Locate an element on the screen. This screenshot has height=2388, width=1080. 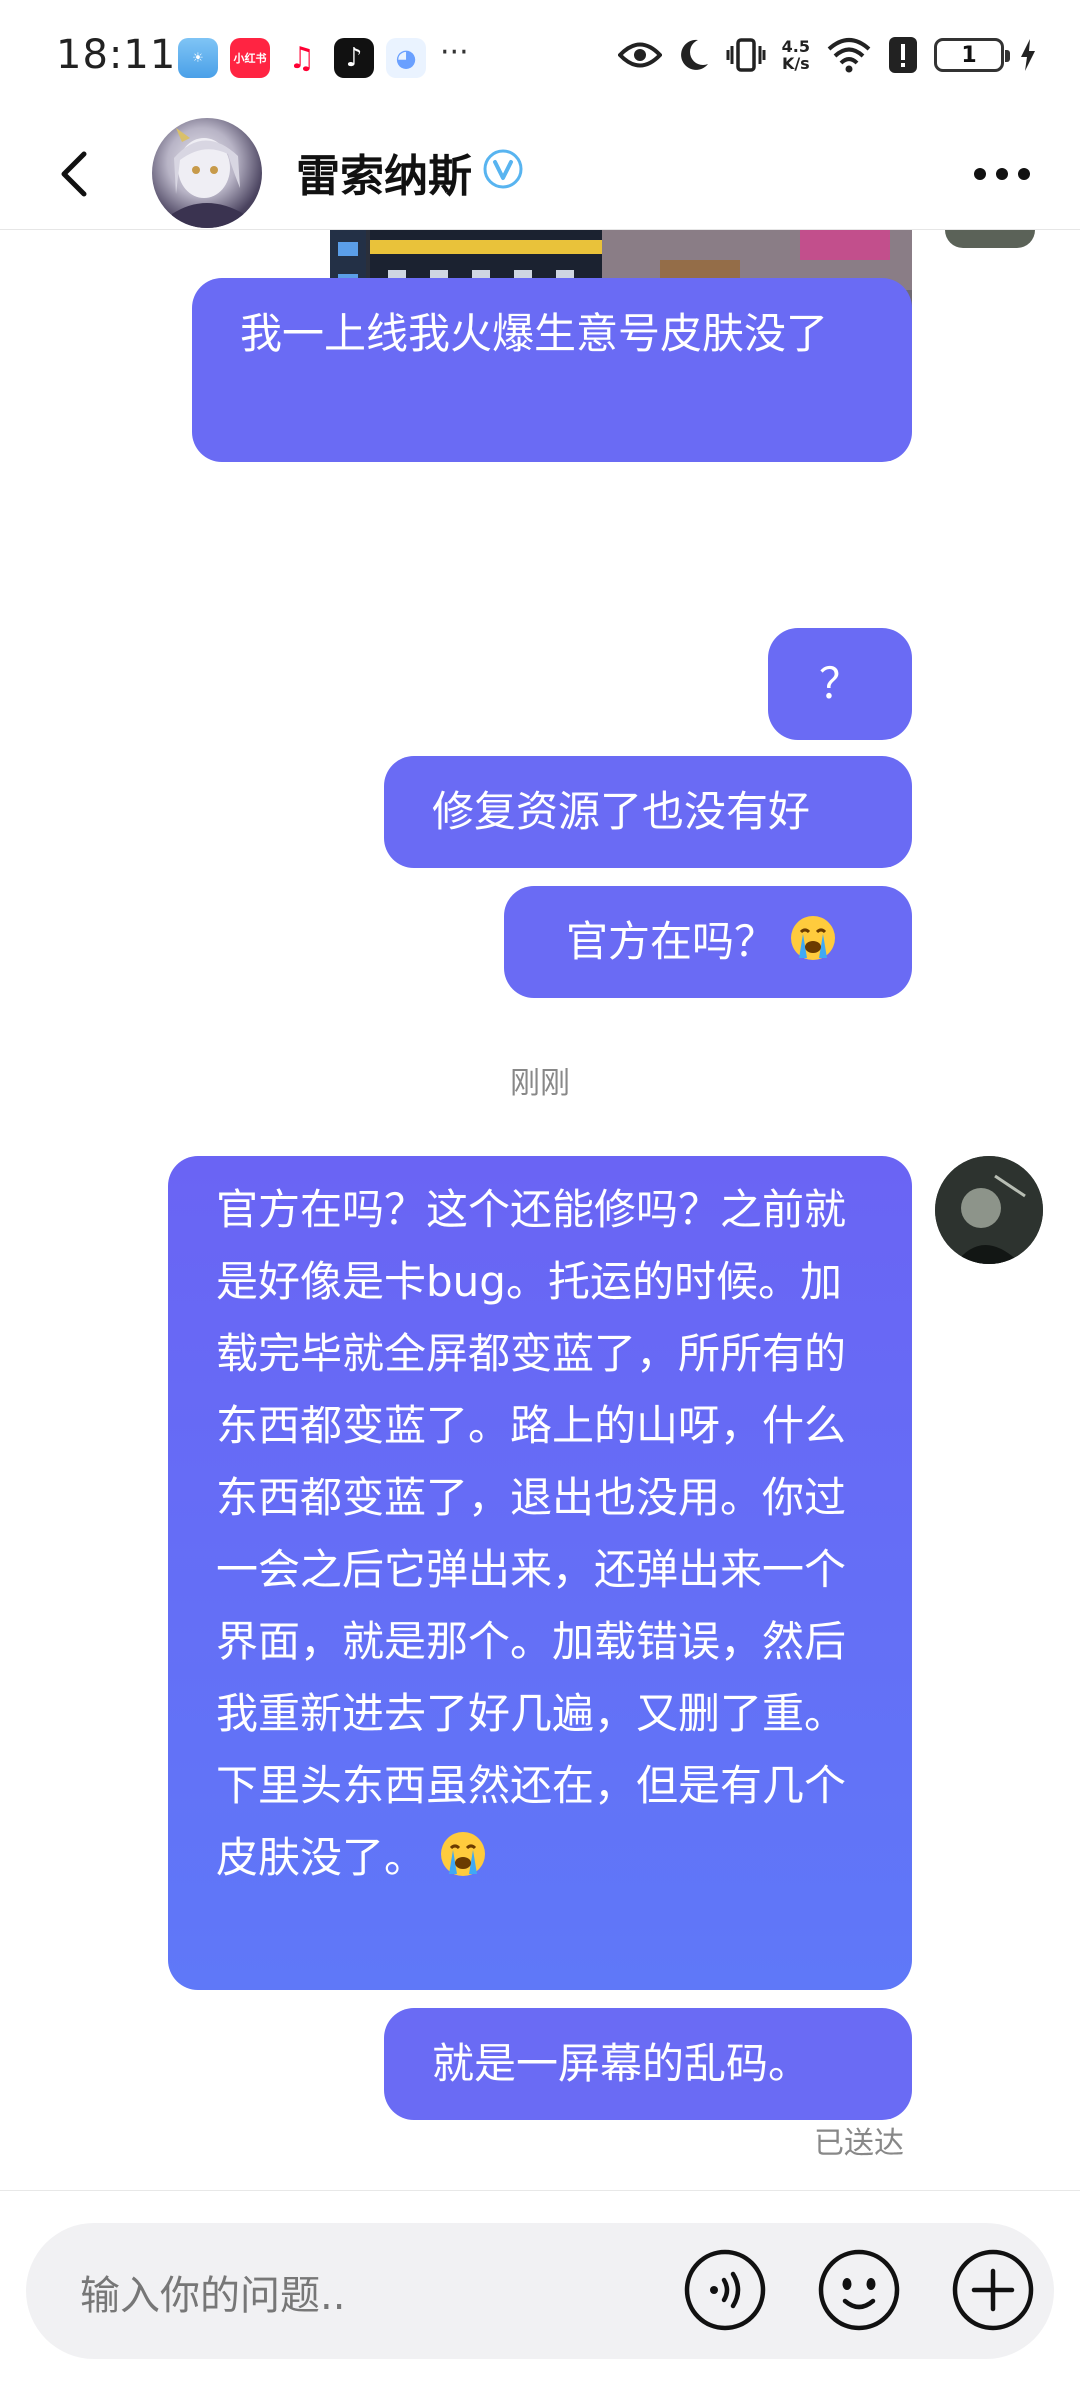
more-notifications-icon: ··· is located at coordinates (454, 52).